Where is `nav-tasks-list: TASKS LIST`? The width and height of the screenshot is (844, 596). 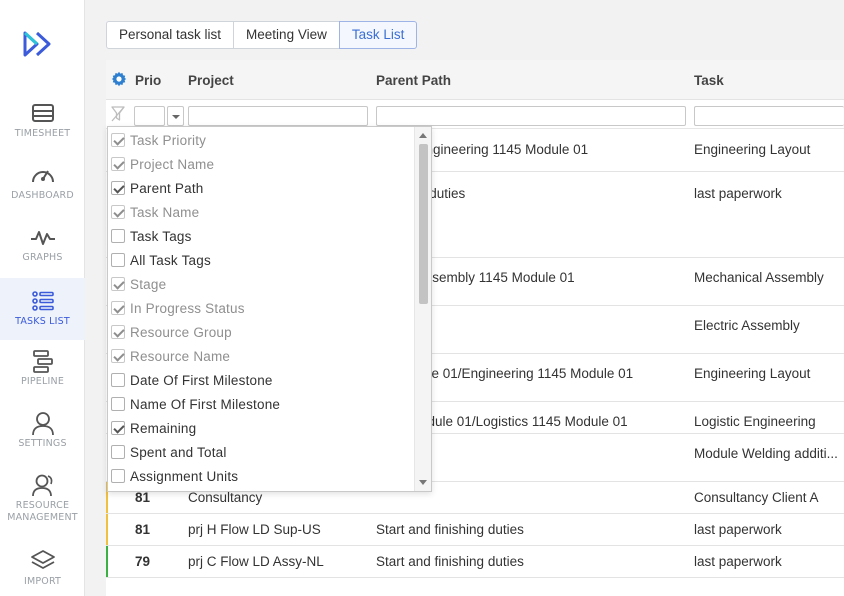
nav-tasks-list: TASKS LIST is located at coordinates (42, 309).